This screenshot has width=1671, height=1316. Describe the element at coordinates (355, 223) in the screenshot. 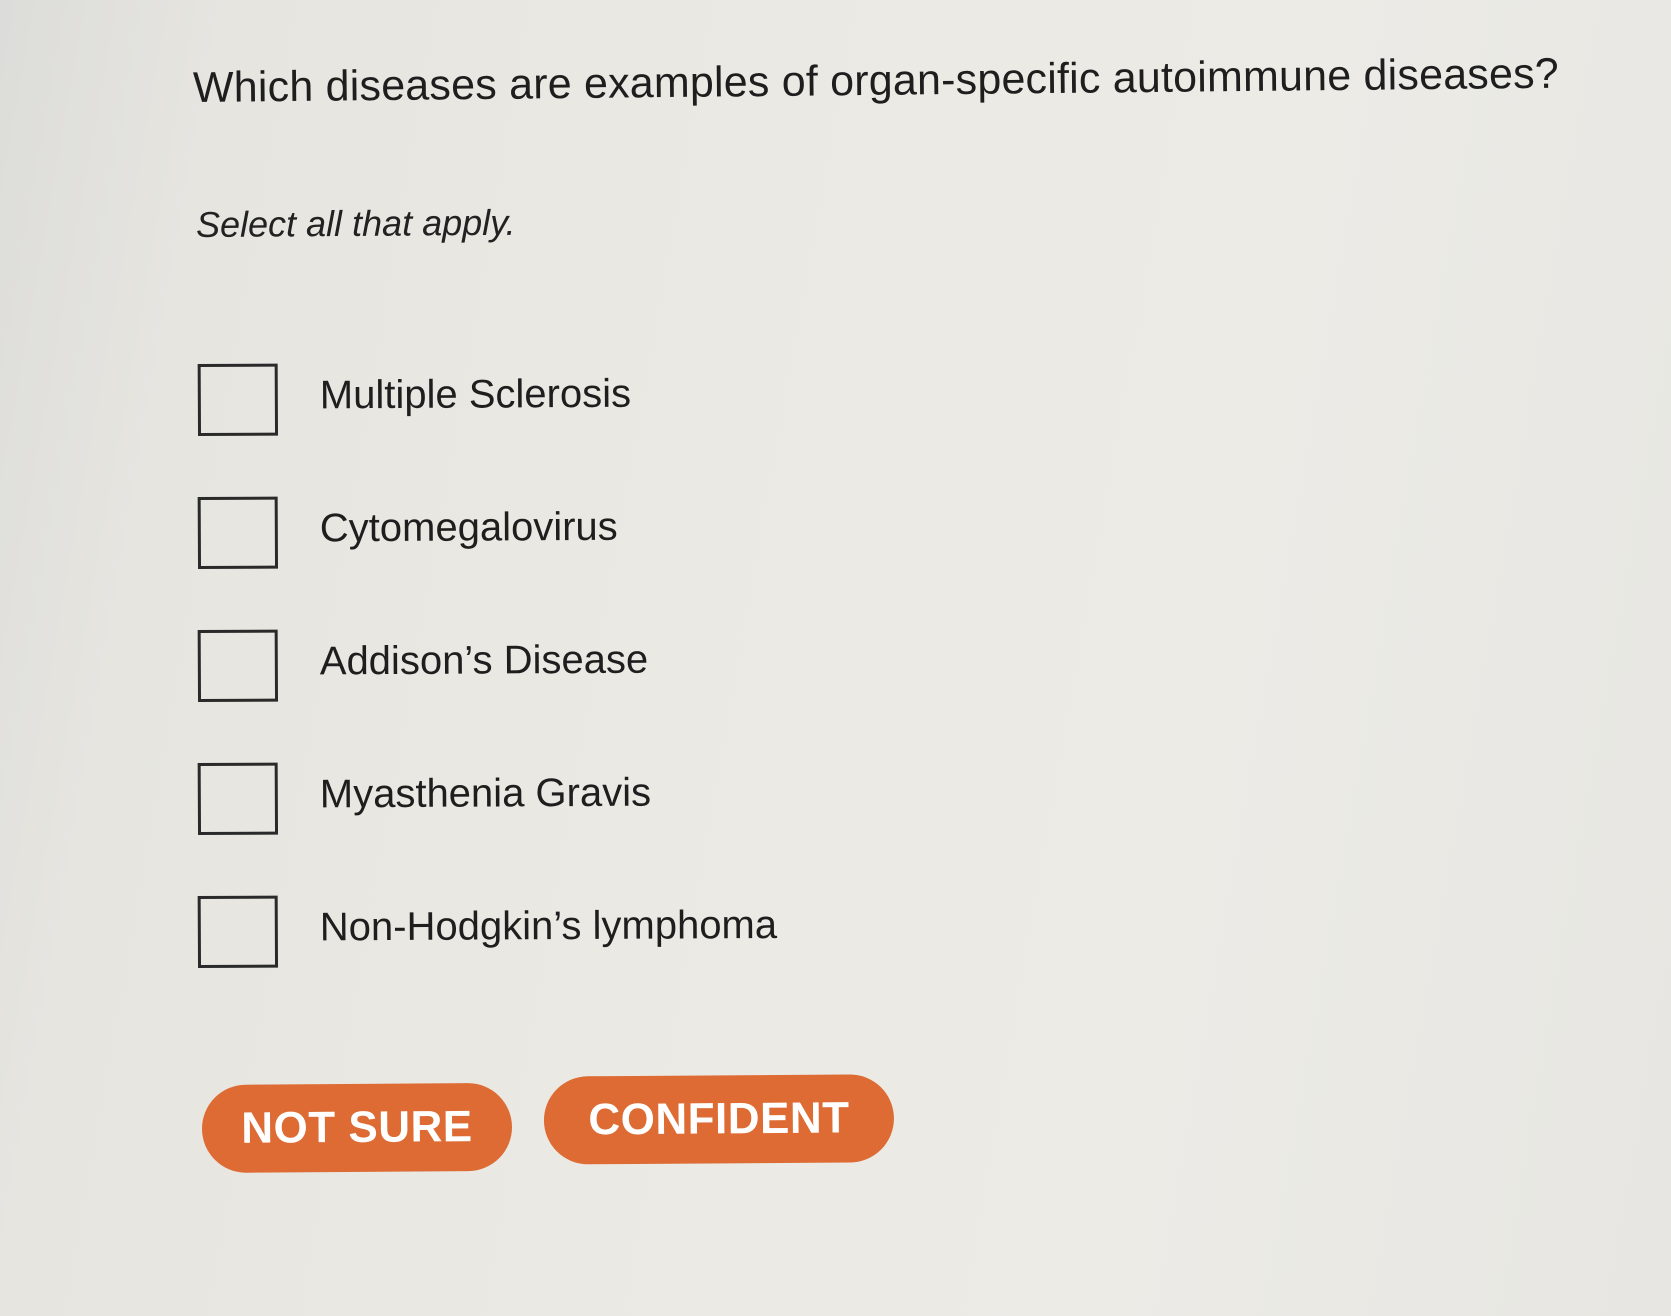

I see `instruction-text: Select all that apply.` at that location.